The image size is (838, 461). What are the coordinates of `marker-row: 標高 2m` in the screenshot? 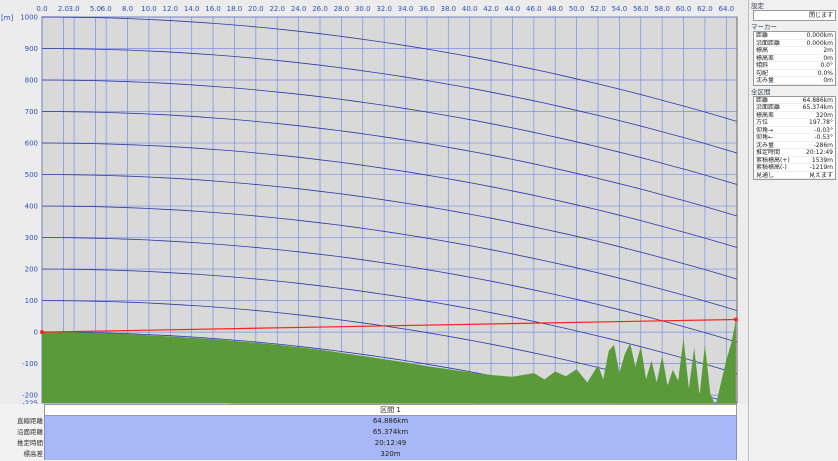 It's located at (794, 51).